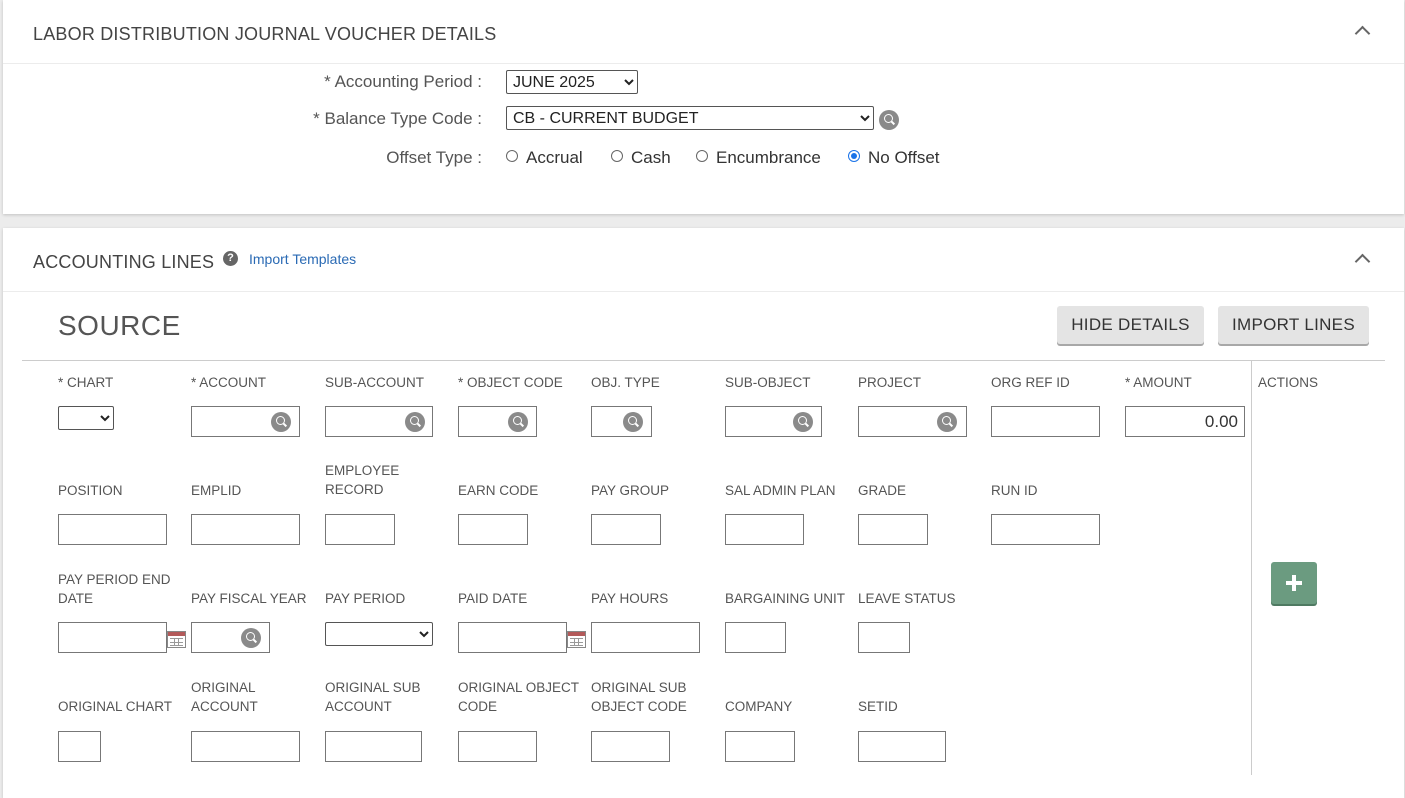 This screenshot has width=1405, height=798. I want to click on pay-period-label: PAY PERIOD, so click(365, 598).